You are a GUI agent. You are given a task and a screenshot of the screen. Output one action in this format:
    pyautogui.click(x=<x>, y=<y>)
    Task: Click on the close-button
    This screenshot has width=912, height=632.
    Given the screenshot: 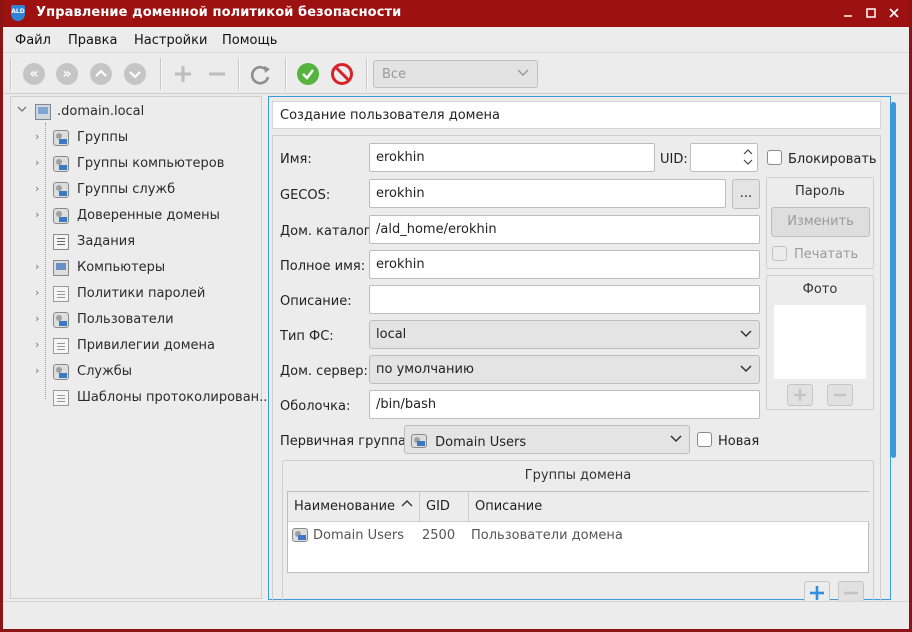 What is the action you would take?
    pyautogui.click(x=894, y=13)
    